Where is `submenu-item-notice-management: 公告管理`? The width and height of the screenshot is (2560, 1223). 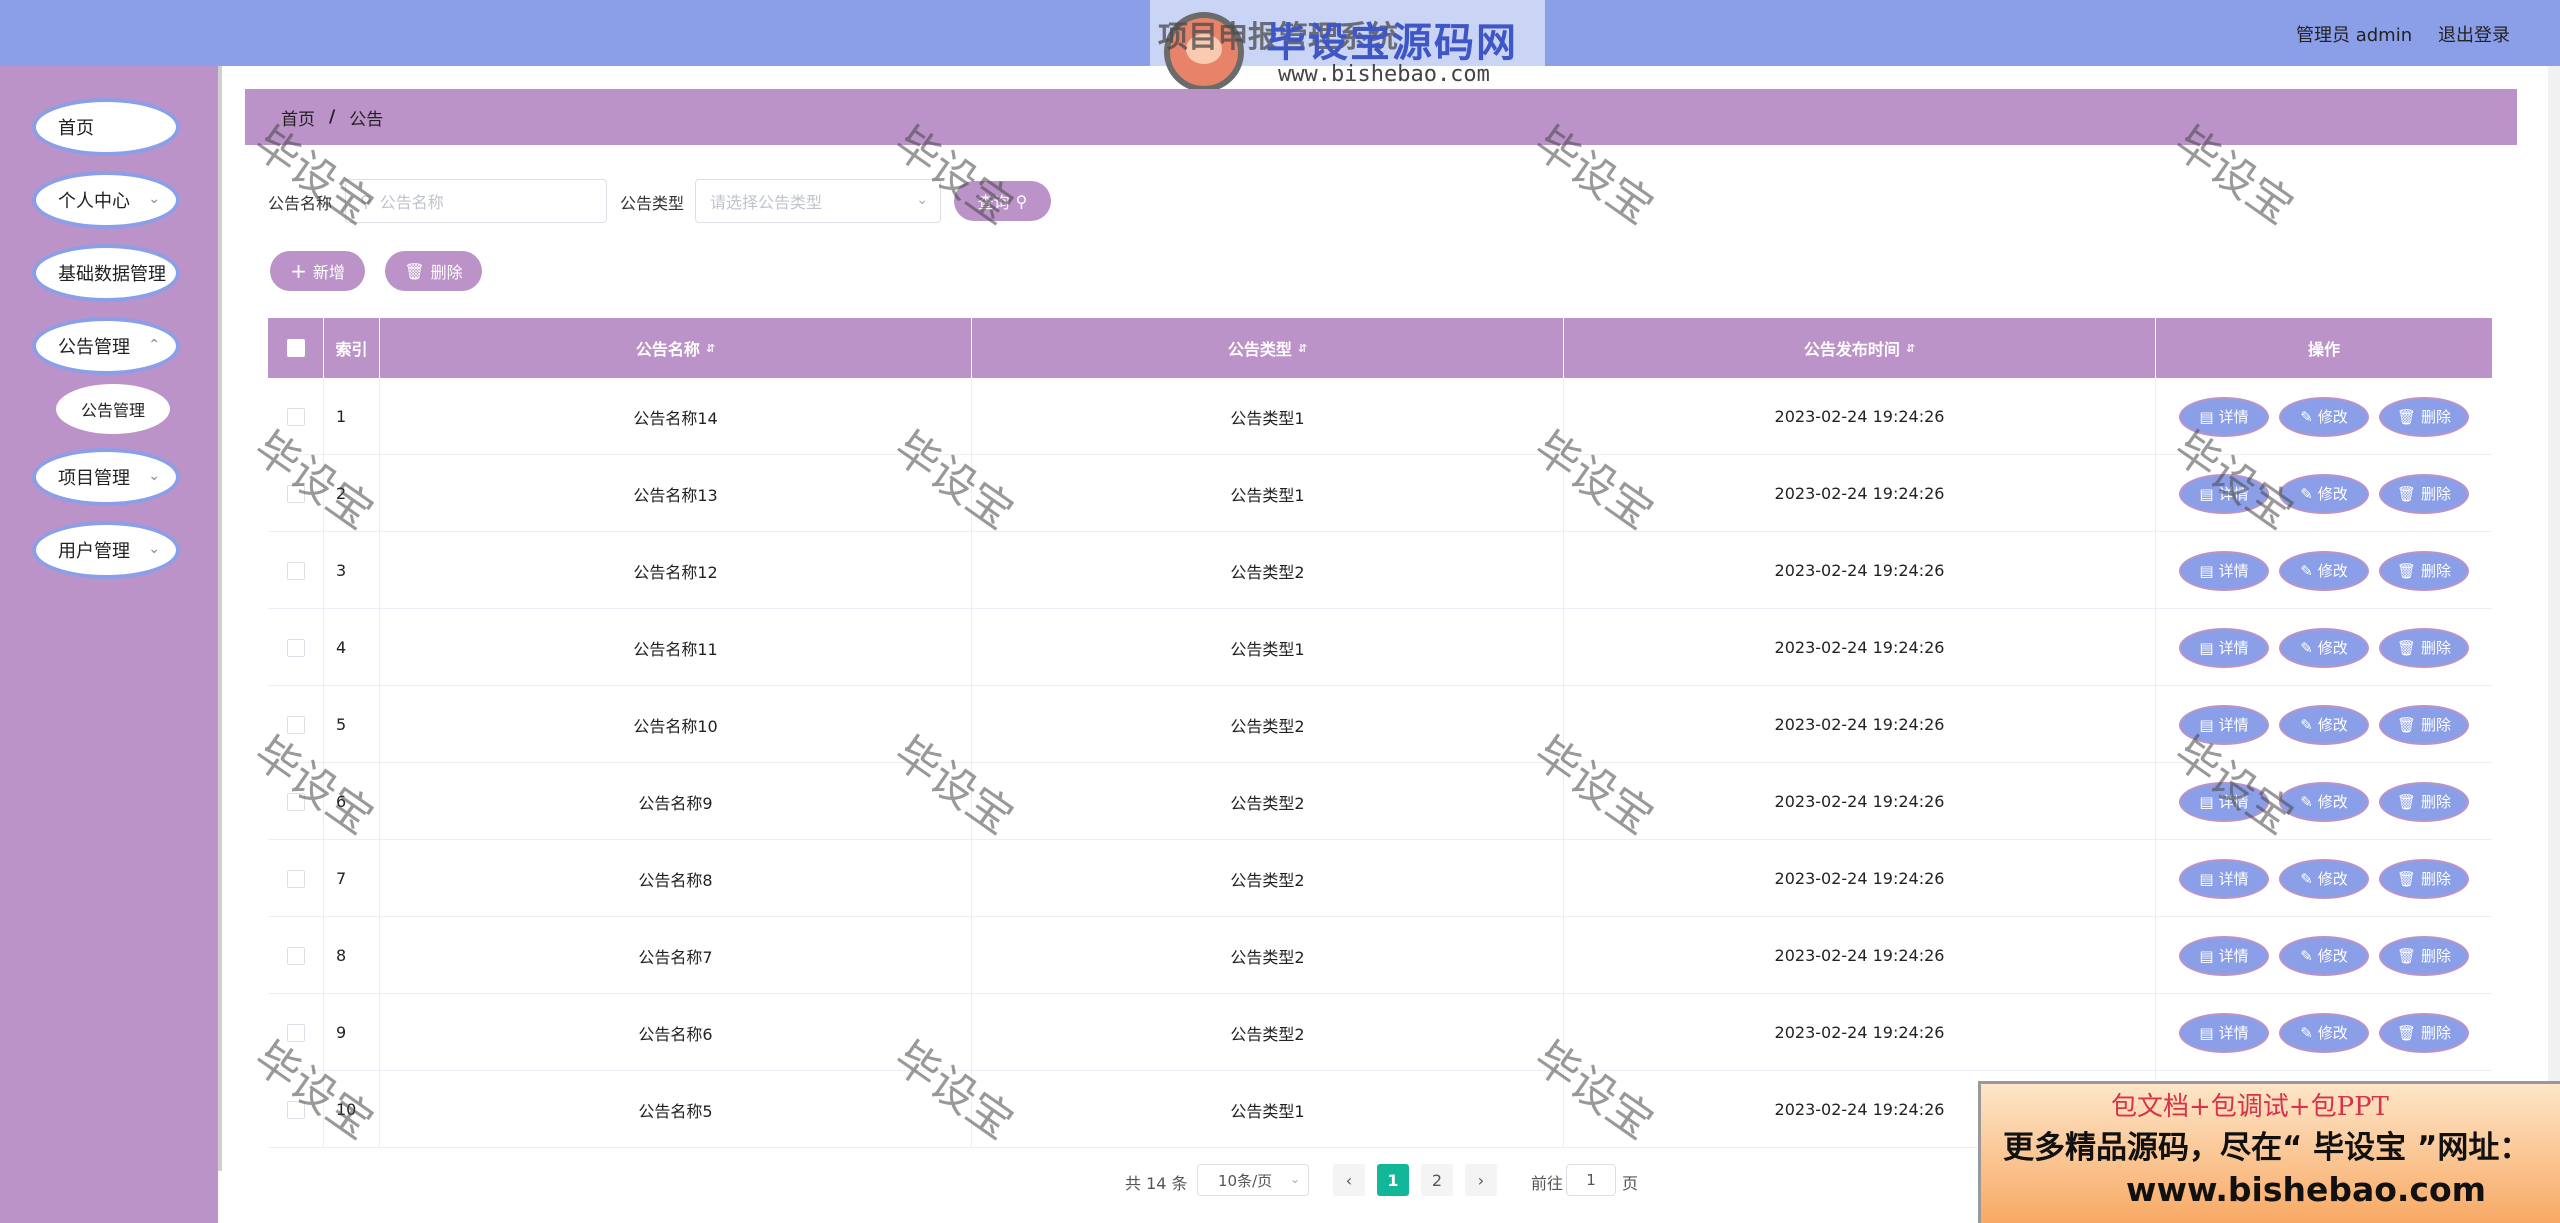 submenu-item-notice-management: 公告管理 is located at coordinates (113, 409).